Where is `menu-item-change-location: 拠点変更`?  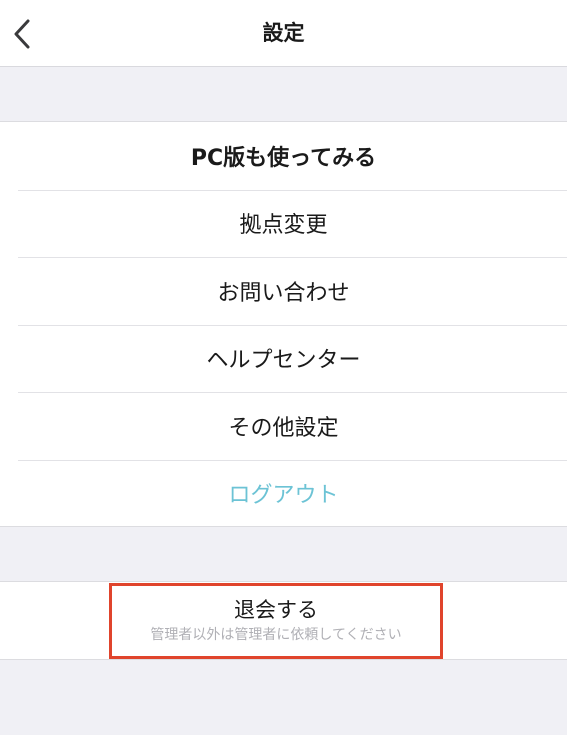
menu-item-change-location: 拠点変更 is located at coordinates (283, 223).